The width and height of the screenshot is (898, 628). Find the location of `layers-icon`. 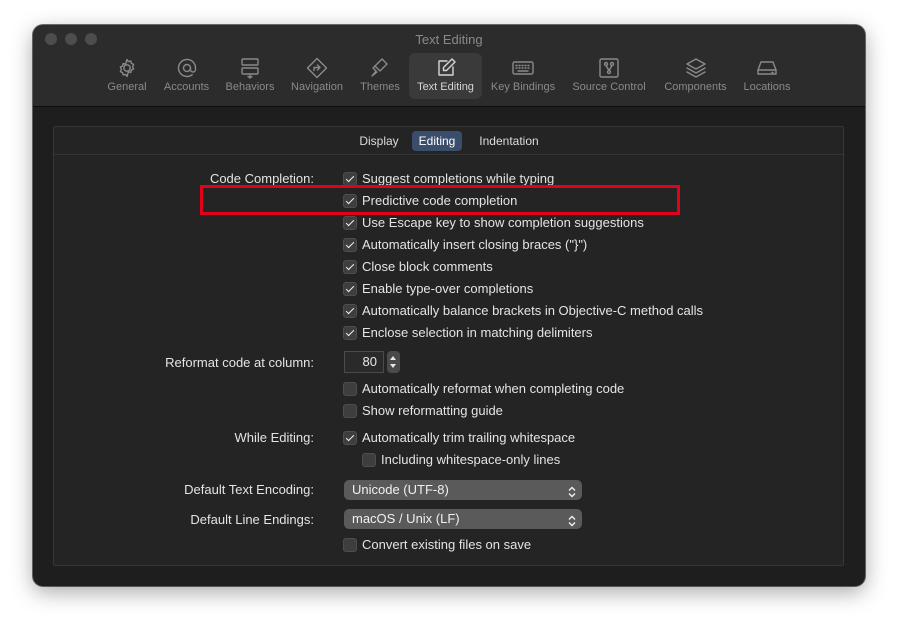

layers-icon is located at coordinates (696, 68).